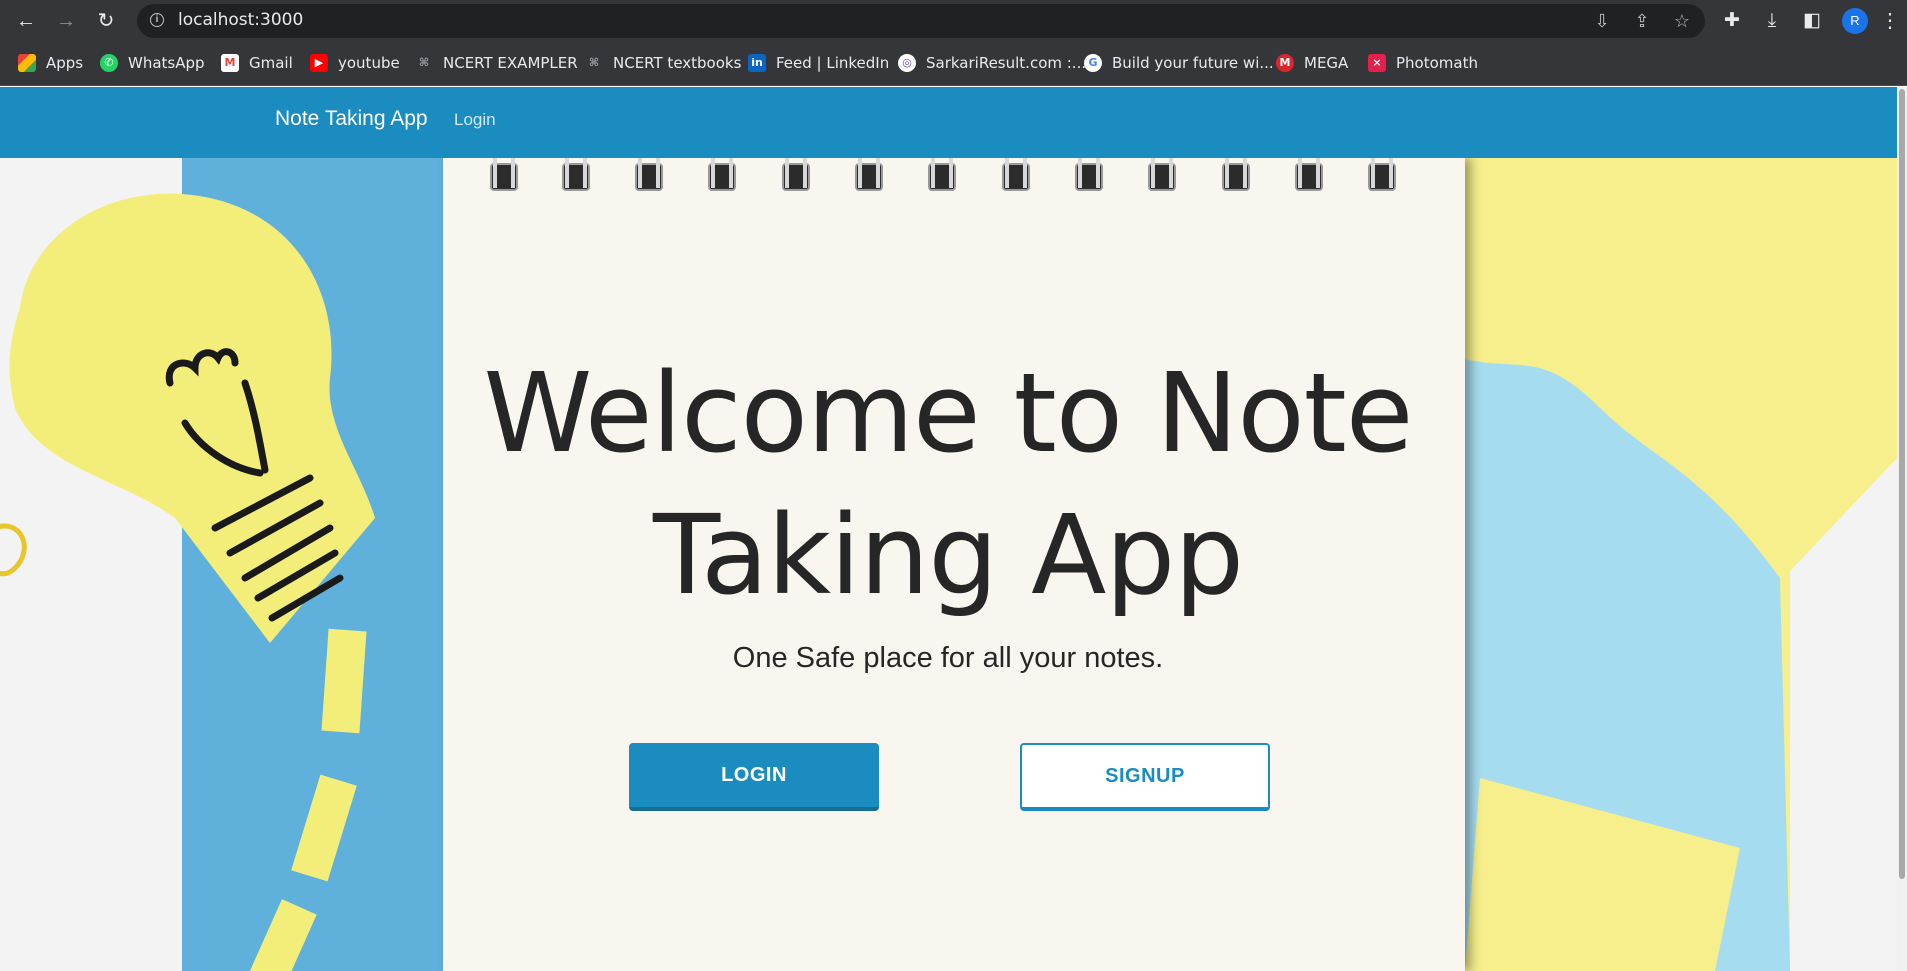 The width and height of the screenshot is (1907, 971). What do you see at coordinates (663, 63) in the screenshot?
I see `bookmark-ncert-textbooks: ⌘ NCERT textbooks` at bounding box center [663, 63].